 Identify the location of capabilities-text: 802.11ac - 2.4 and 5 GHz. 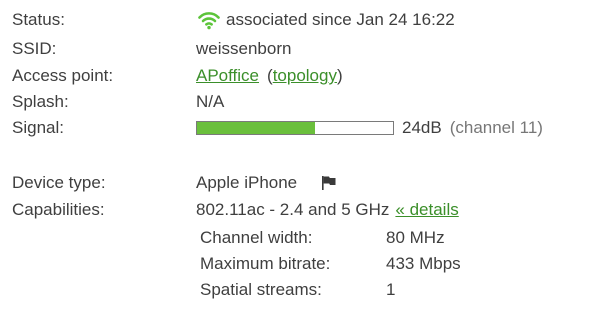
(293, 209).